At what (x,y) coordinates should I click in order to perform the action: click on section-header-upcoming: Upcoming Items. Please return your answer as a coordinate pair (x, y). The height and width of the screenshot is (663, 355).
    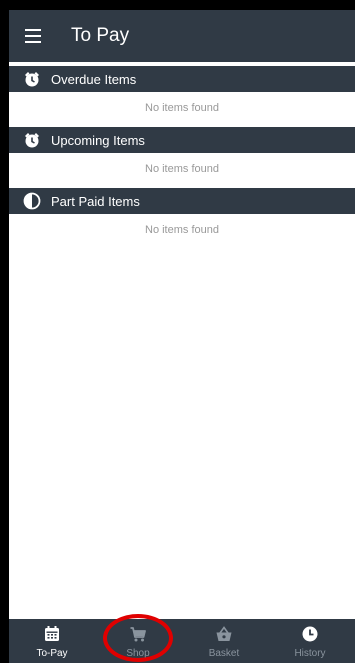
    Looking at the image, I should click on (182, 140).